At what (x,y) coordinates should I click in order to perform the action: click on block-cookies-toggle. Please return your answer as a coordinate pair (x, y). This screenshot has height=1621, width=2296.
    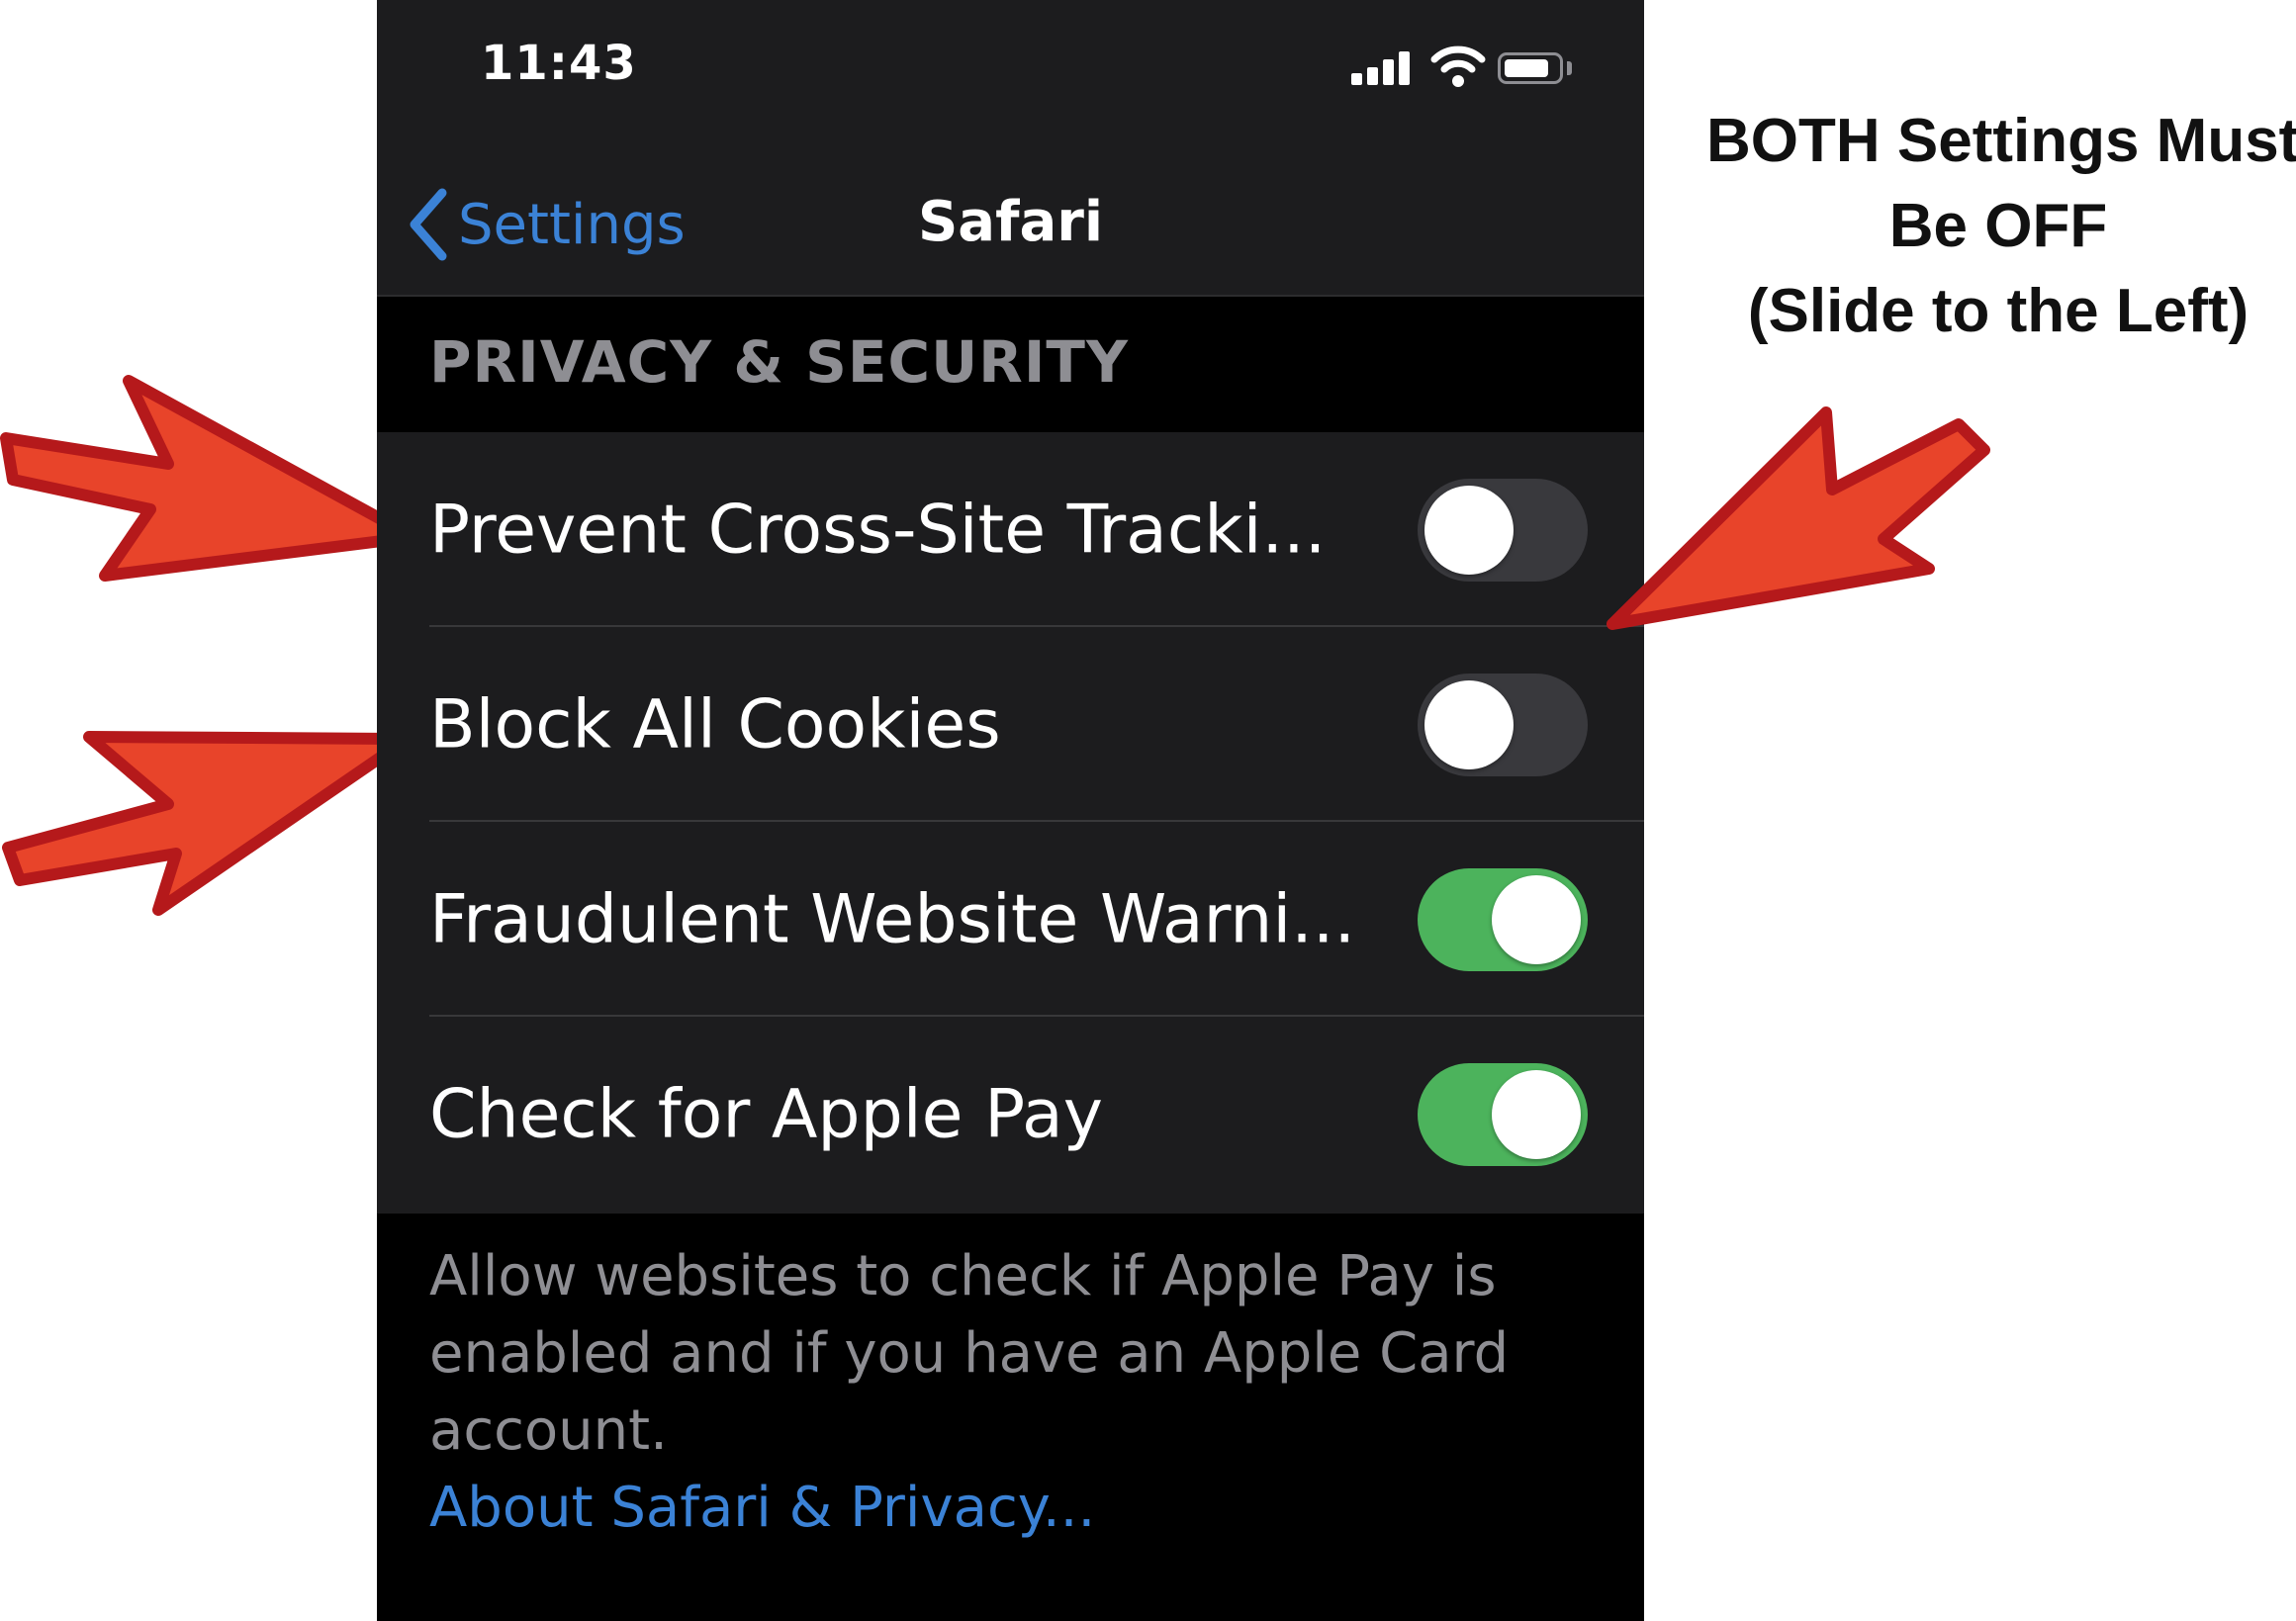
    Looking at the image, I should click on (1503, 724).